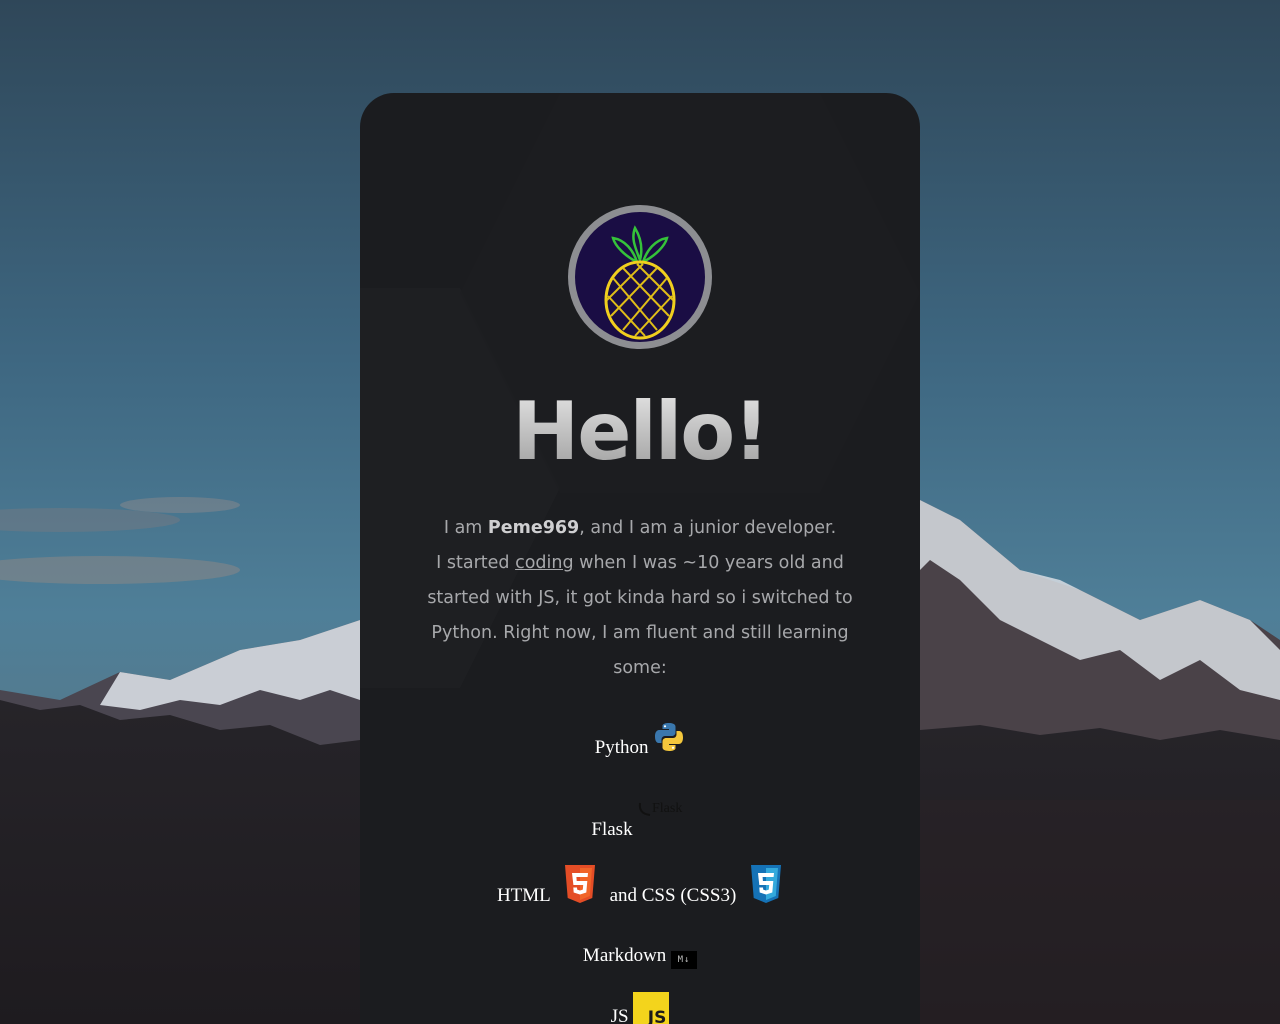 The image size is (1280, 1024). What do you see at coordinates (708, 528) in the screenshot?
I see `intro-line1-suffix: , and I am a junior developer.` at bounding box center [708, 528].